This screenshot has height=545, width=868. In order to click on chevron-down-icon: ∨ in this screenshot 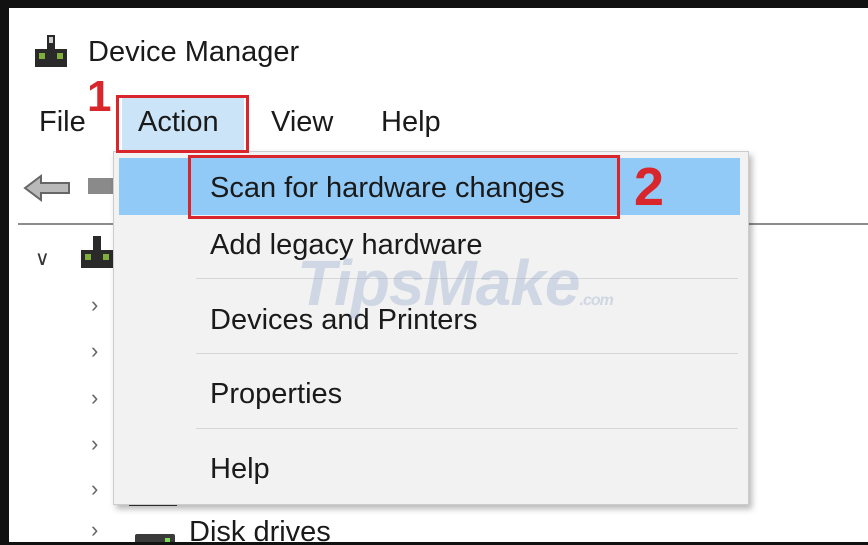, I will do `click(42, 258)`.